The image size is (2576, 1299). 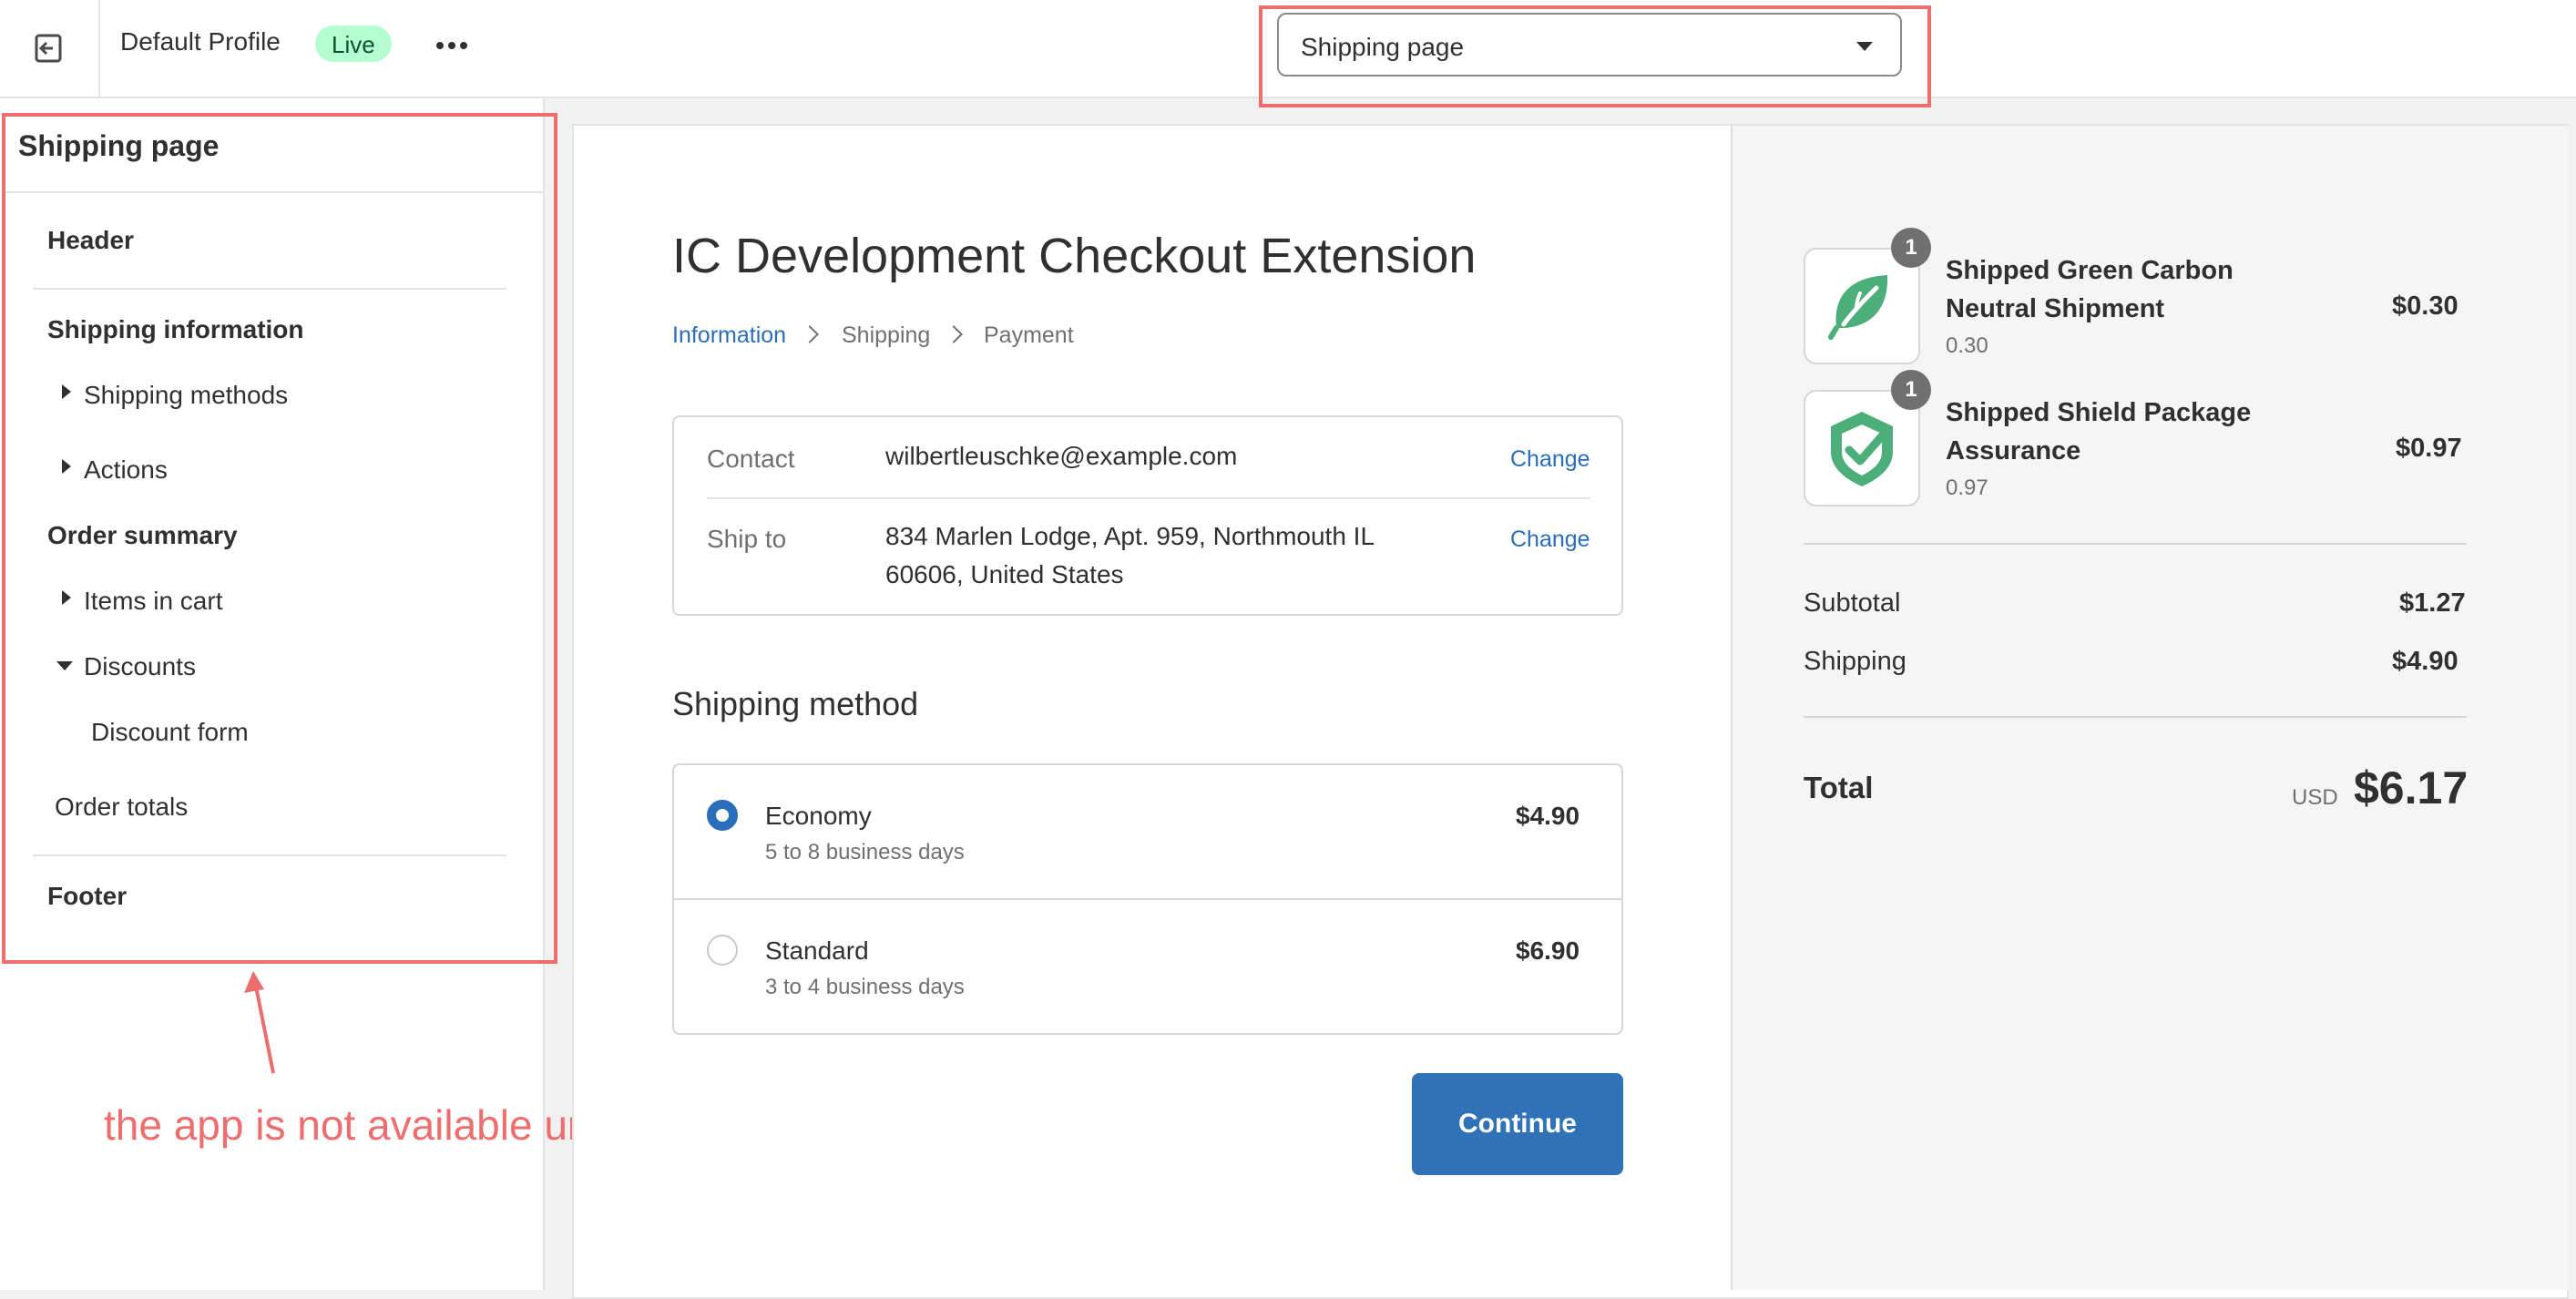 What do you see at coordinates (2315, 797) in the screenshot?
I see `currency-code: USD` at bounding box center [2315, 797].